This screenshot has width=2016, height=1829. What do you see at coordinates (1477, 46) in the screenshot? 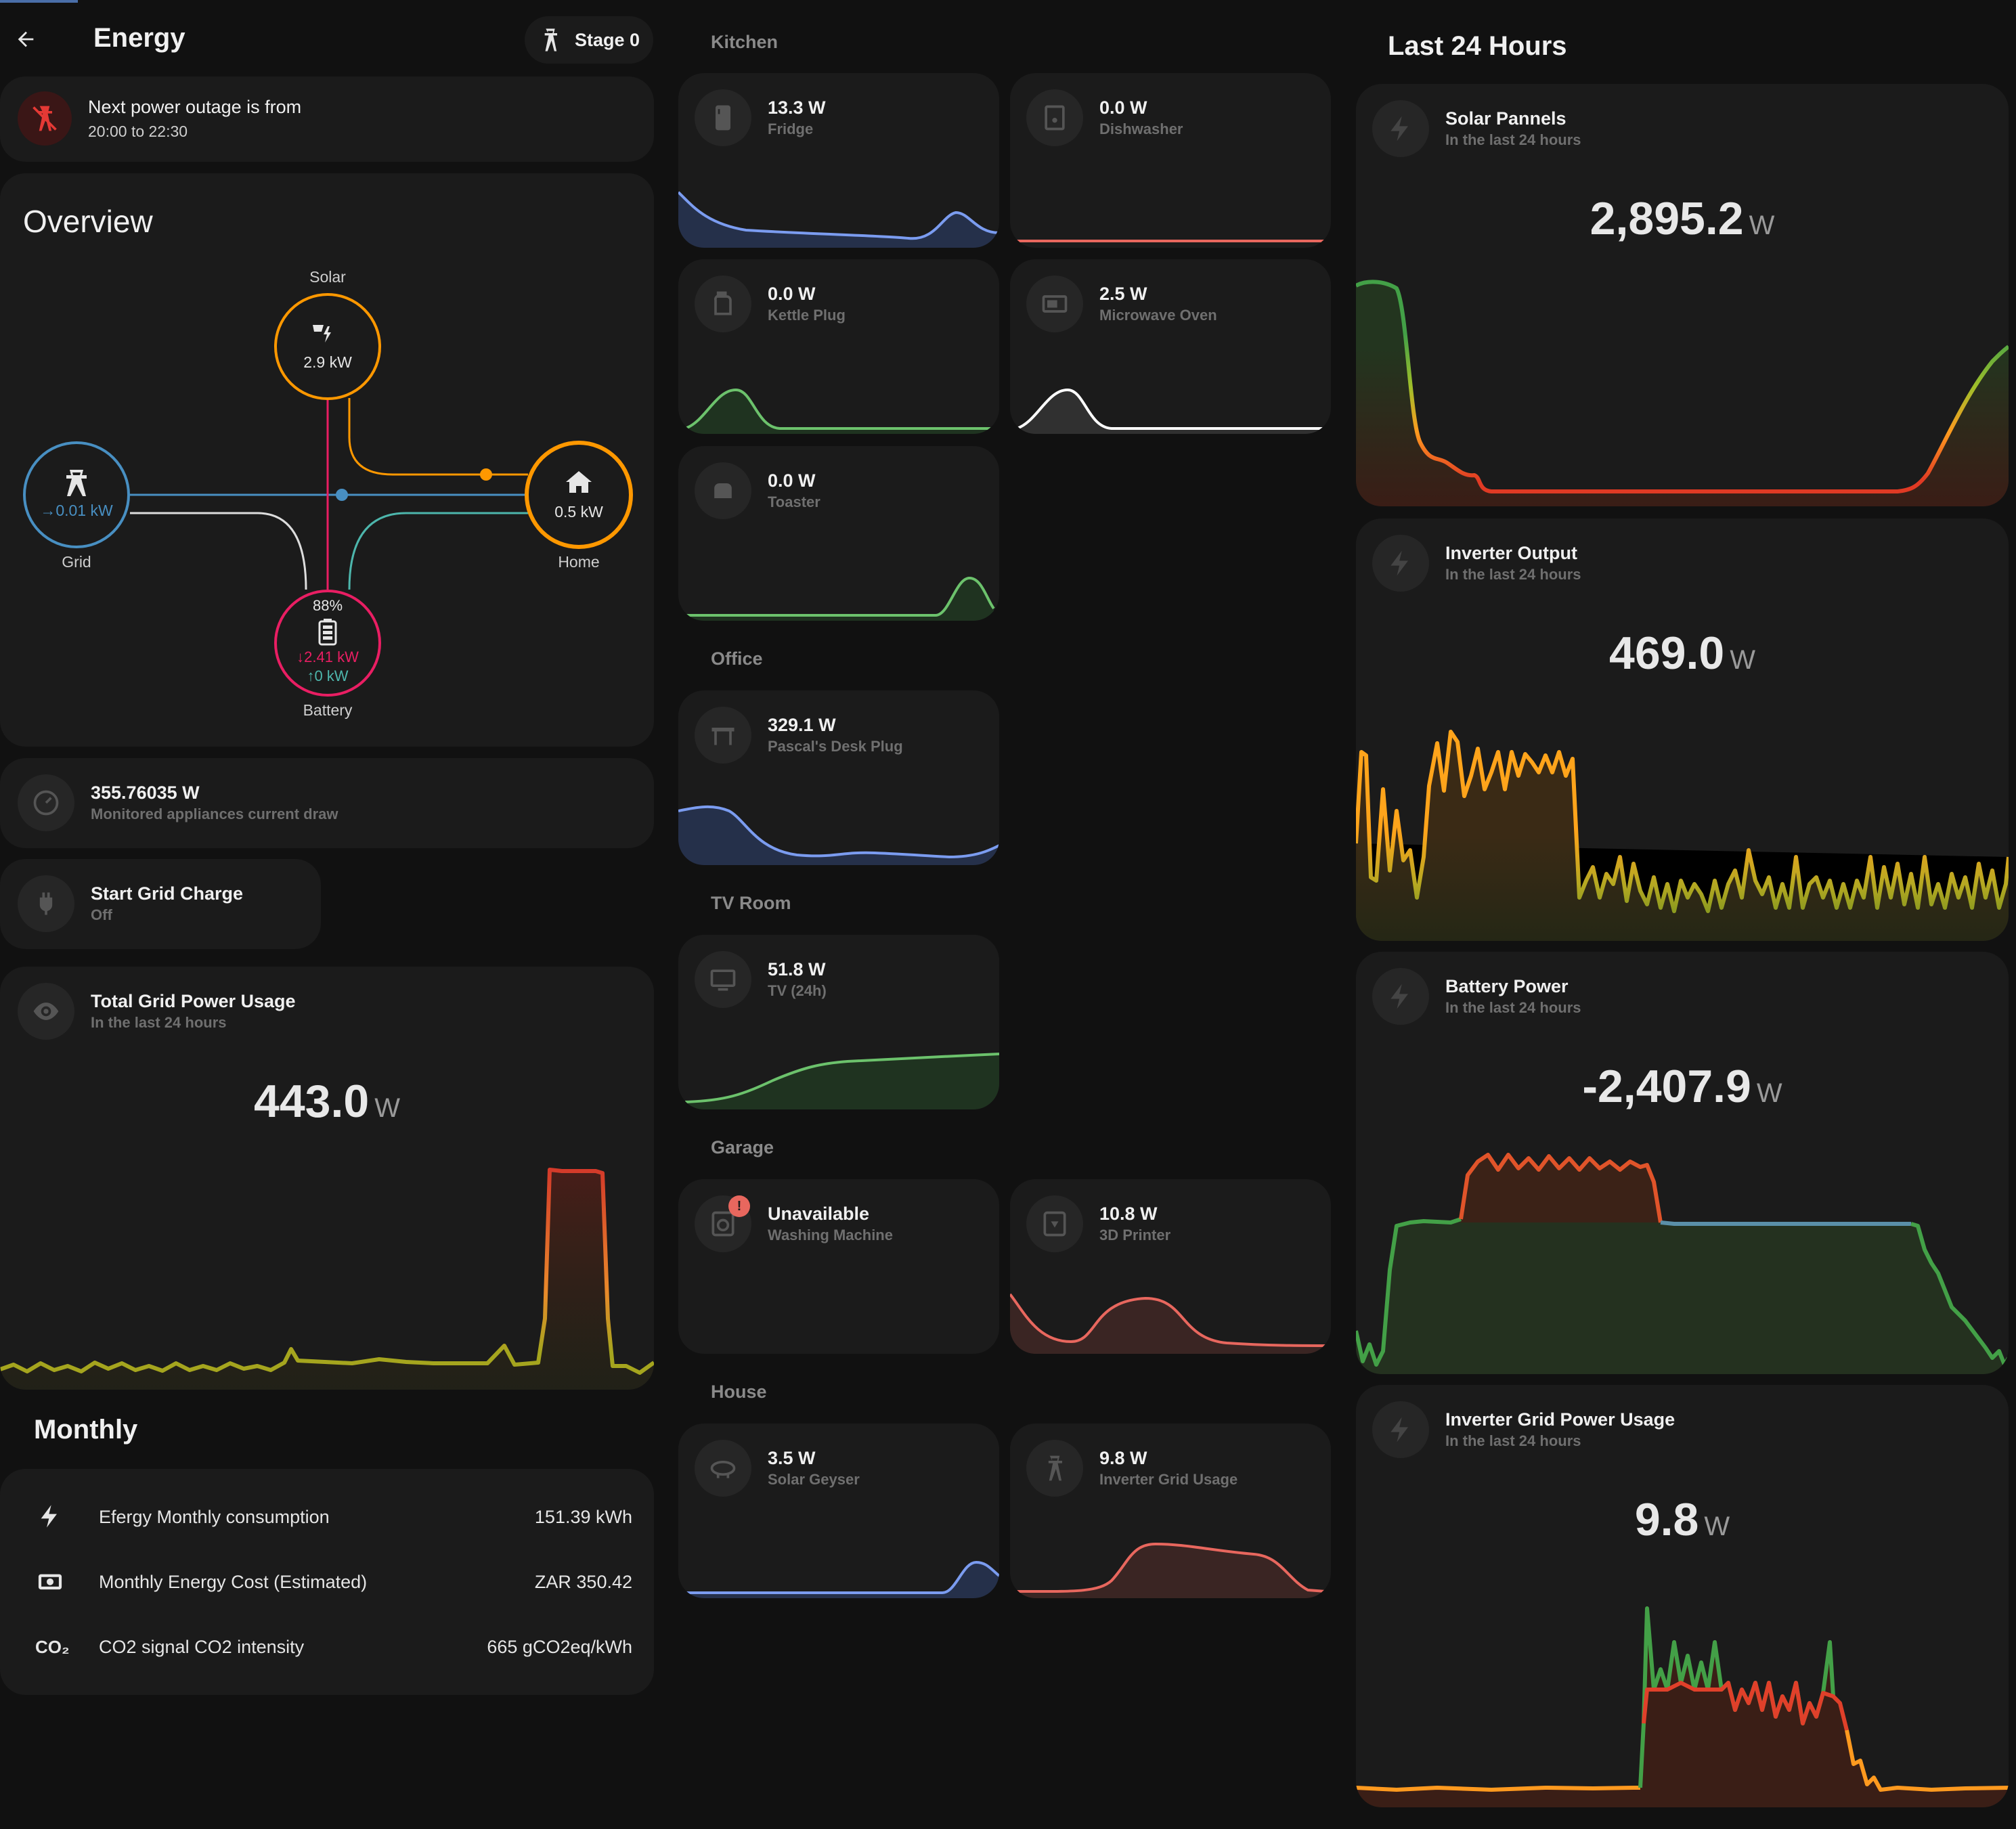
I see `last24-title: Last 24 Hours` at bounding box center [1477, 46].